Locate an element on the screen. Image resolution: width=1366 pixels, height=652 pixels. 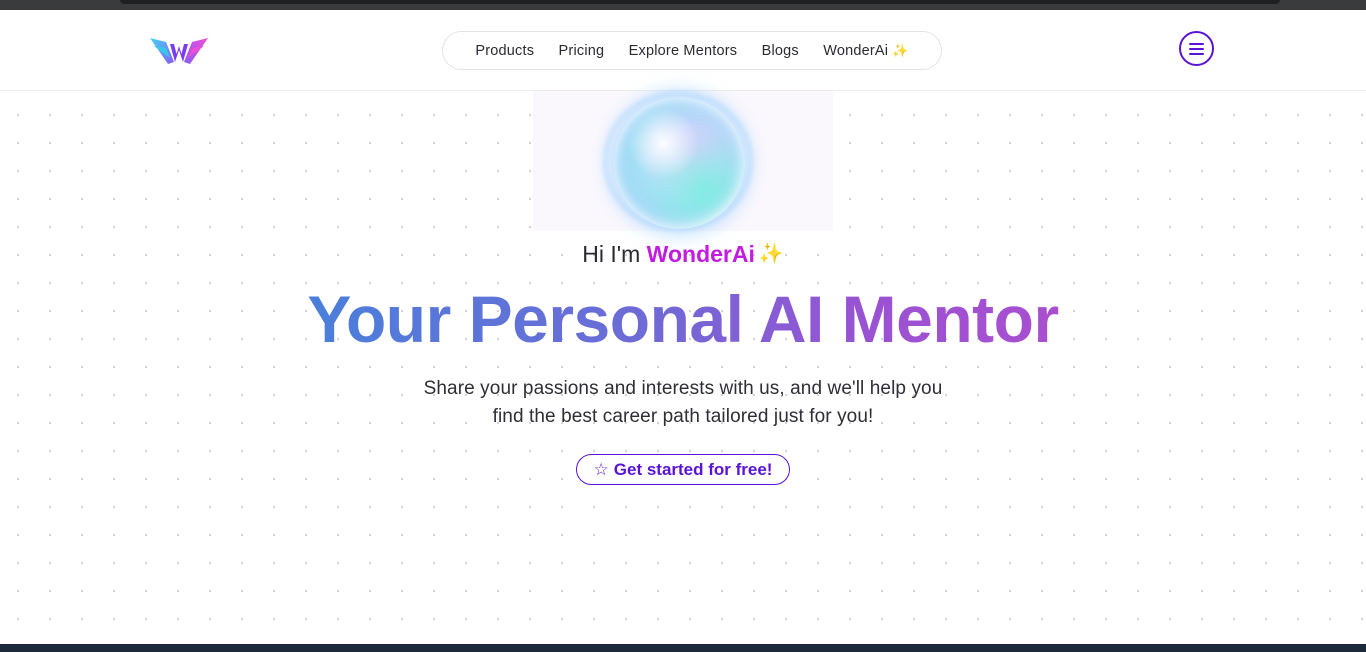
hamburger-menu-icon is located at coordinates (1196, 48).